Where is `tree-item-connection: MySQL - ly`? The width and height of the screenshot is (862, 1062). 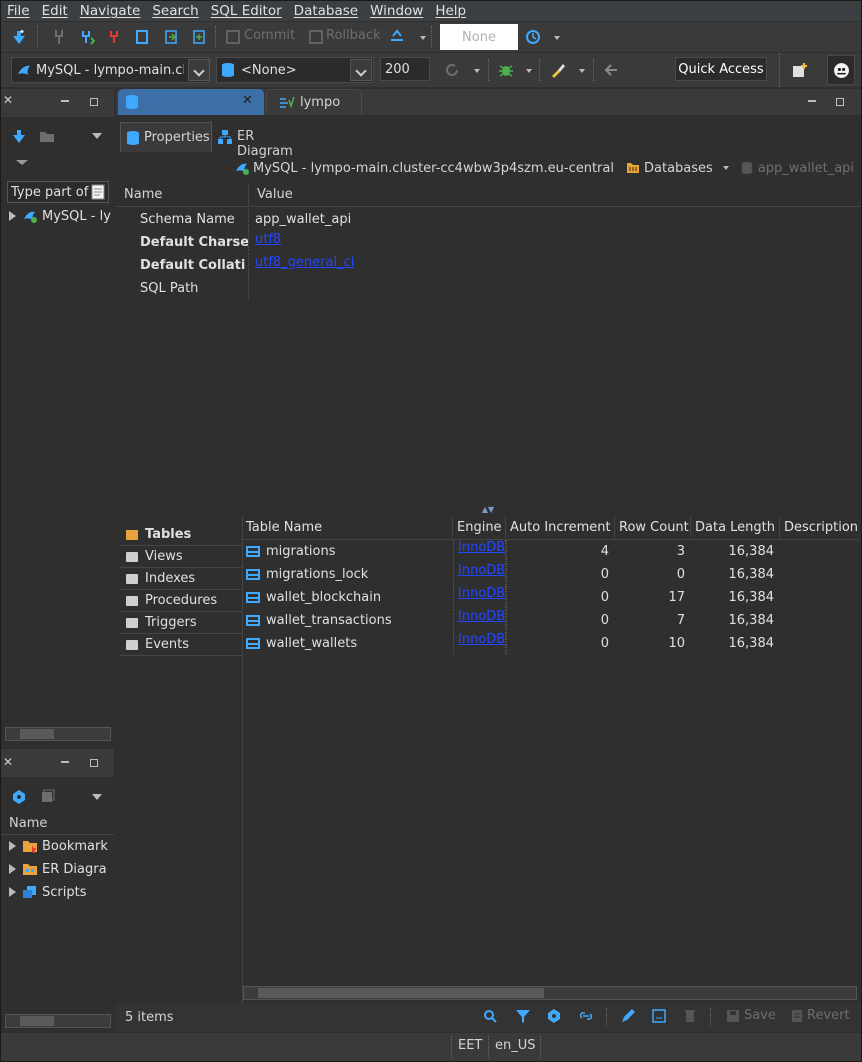 tree-item-connection: MySQL - ly is located at coordinates (58, 216).